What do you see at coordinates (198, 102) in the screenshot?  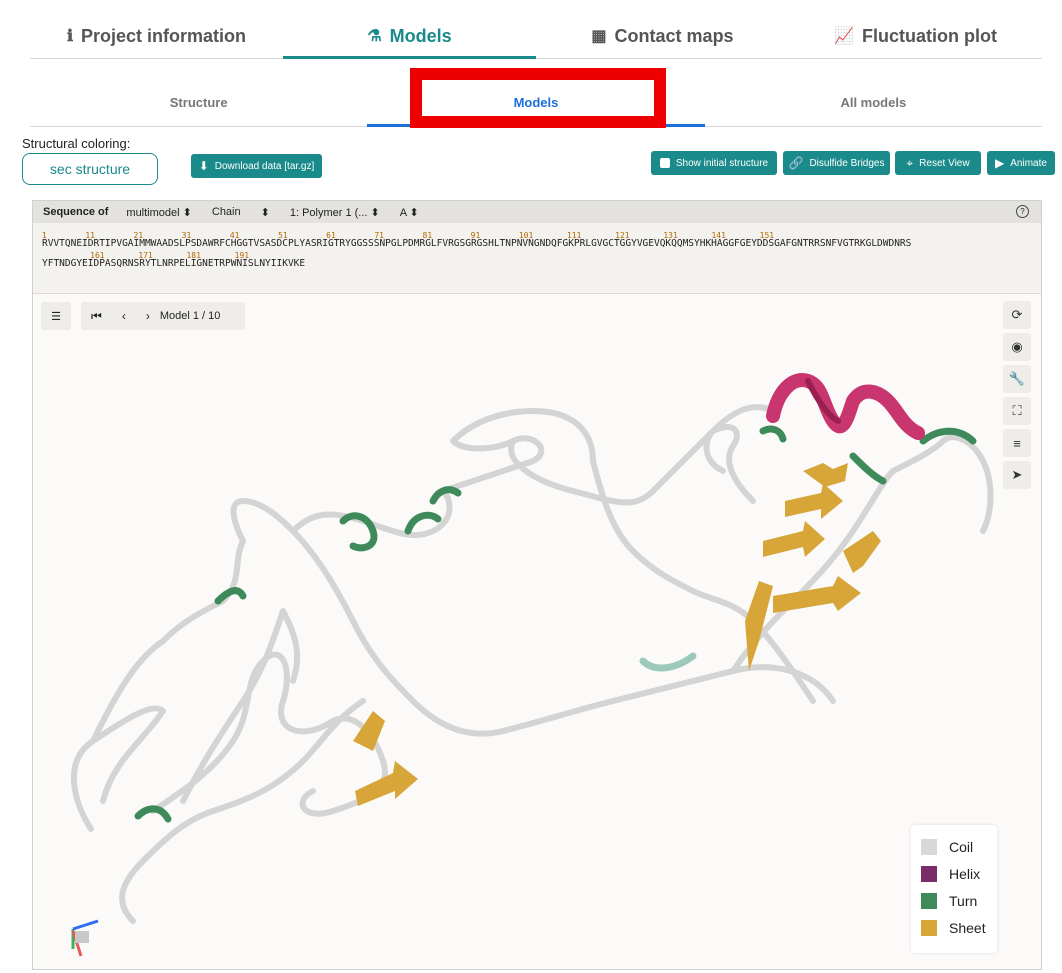 I see `subtab-structure: Structure` at bounding box center [198, 102].